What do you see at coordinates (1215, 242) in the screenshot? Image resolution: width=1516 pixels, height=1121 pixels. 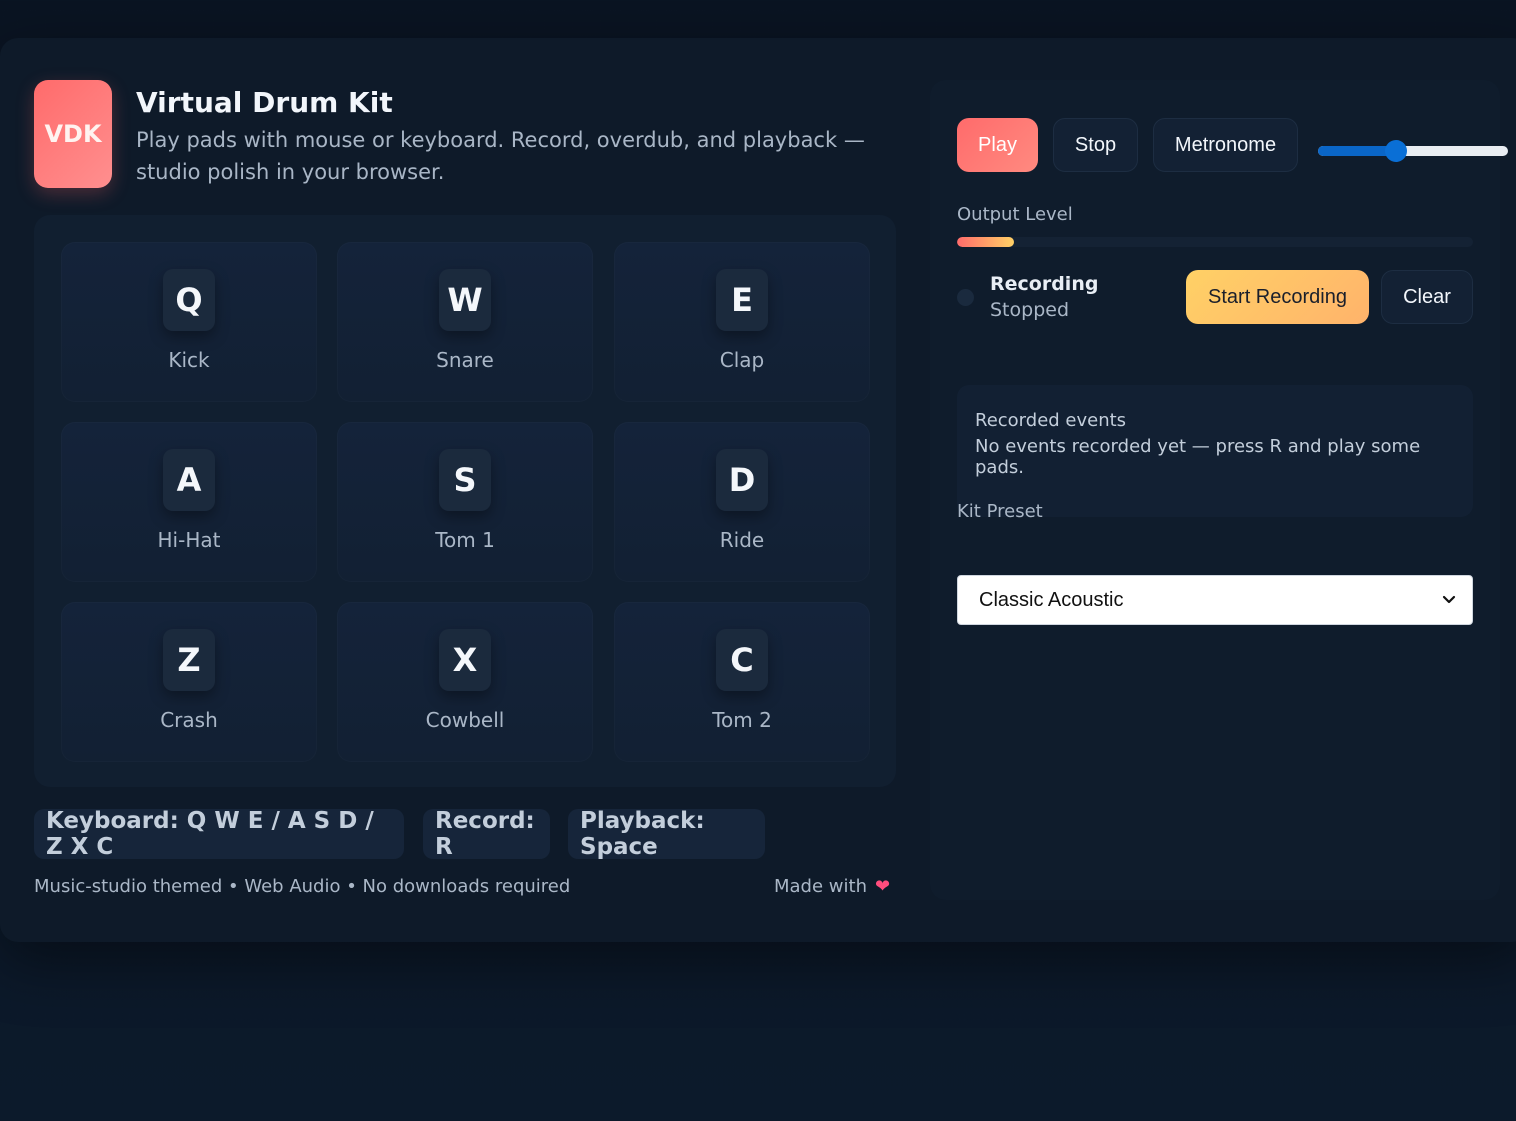 I see `output-level-meter` at bounding box center [1215, 242].